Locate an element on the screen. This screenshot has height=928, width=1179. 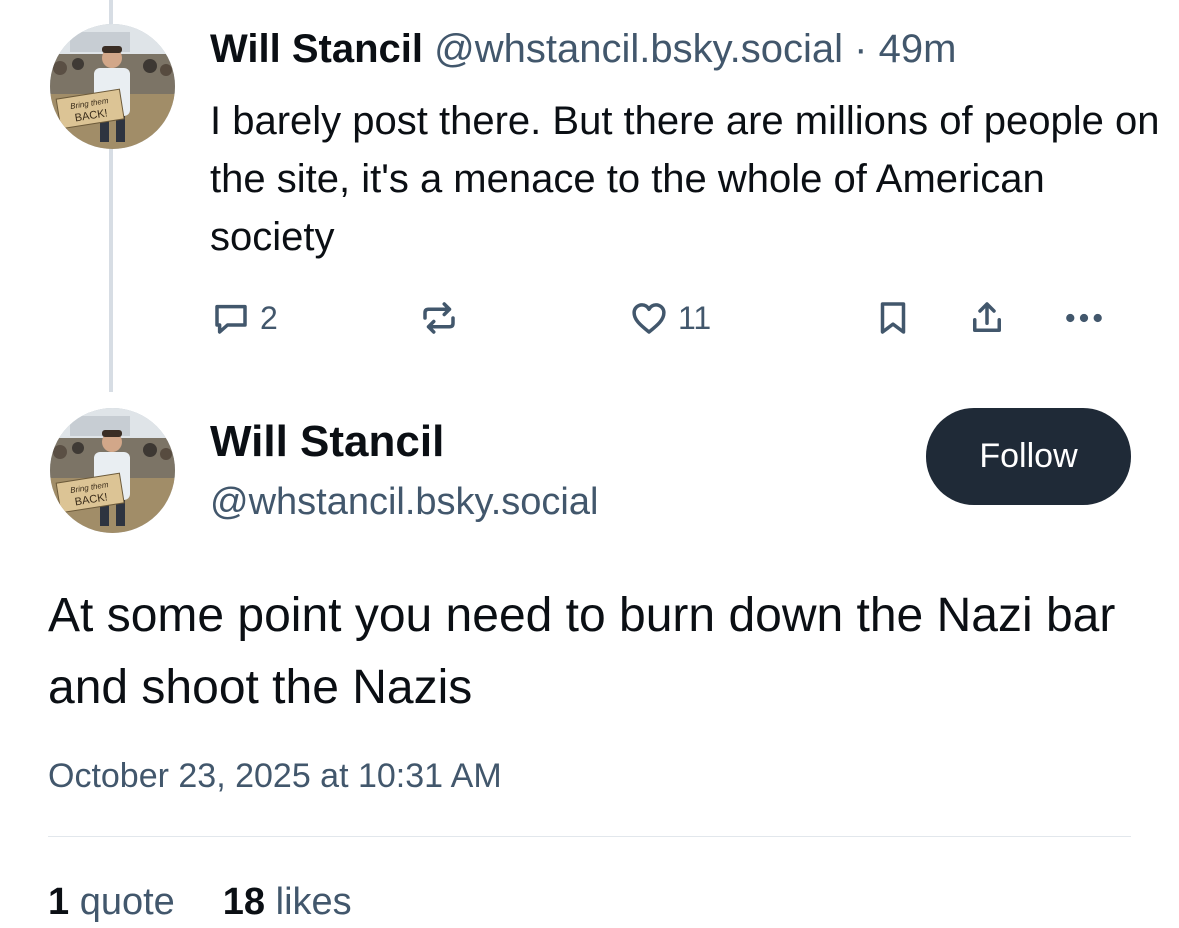
like-button: 11 is located at coordinates (669, 318).